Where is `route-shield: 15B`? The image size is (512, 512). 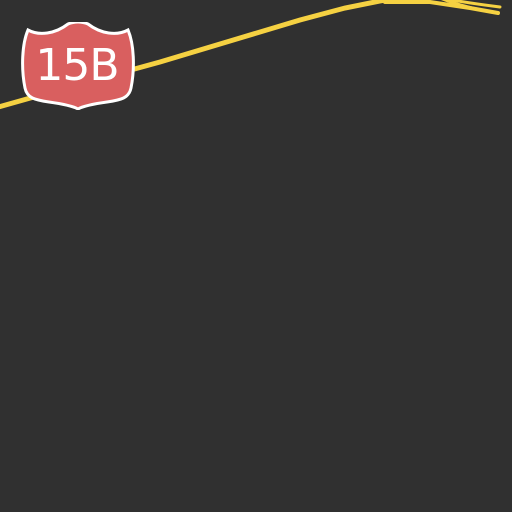
route-shield: 15B is located at coordinates (78, 66).